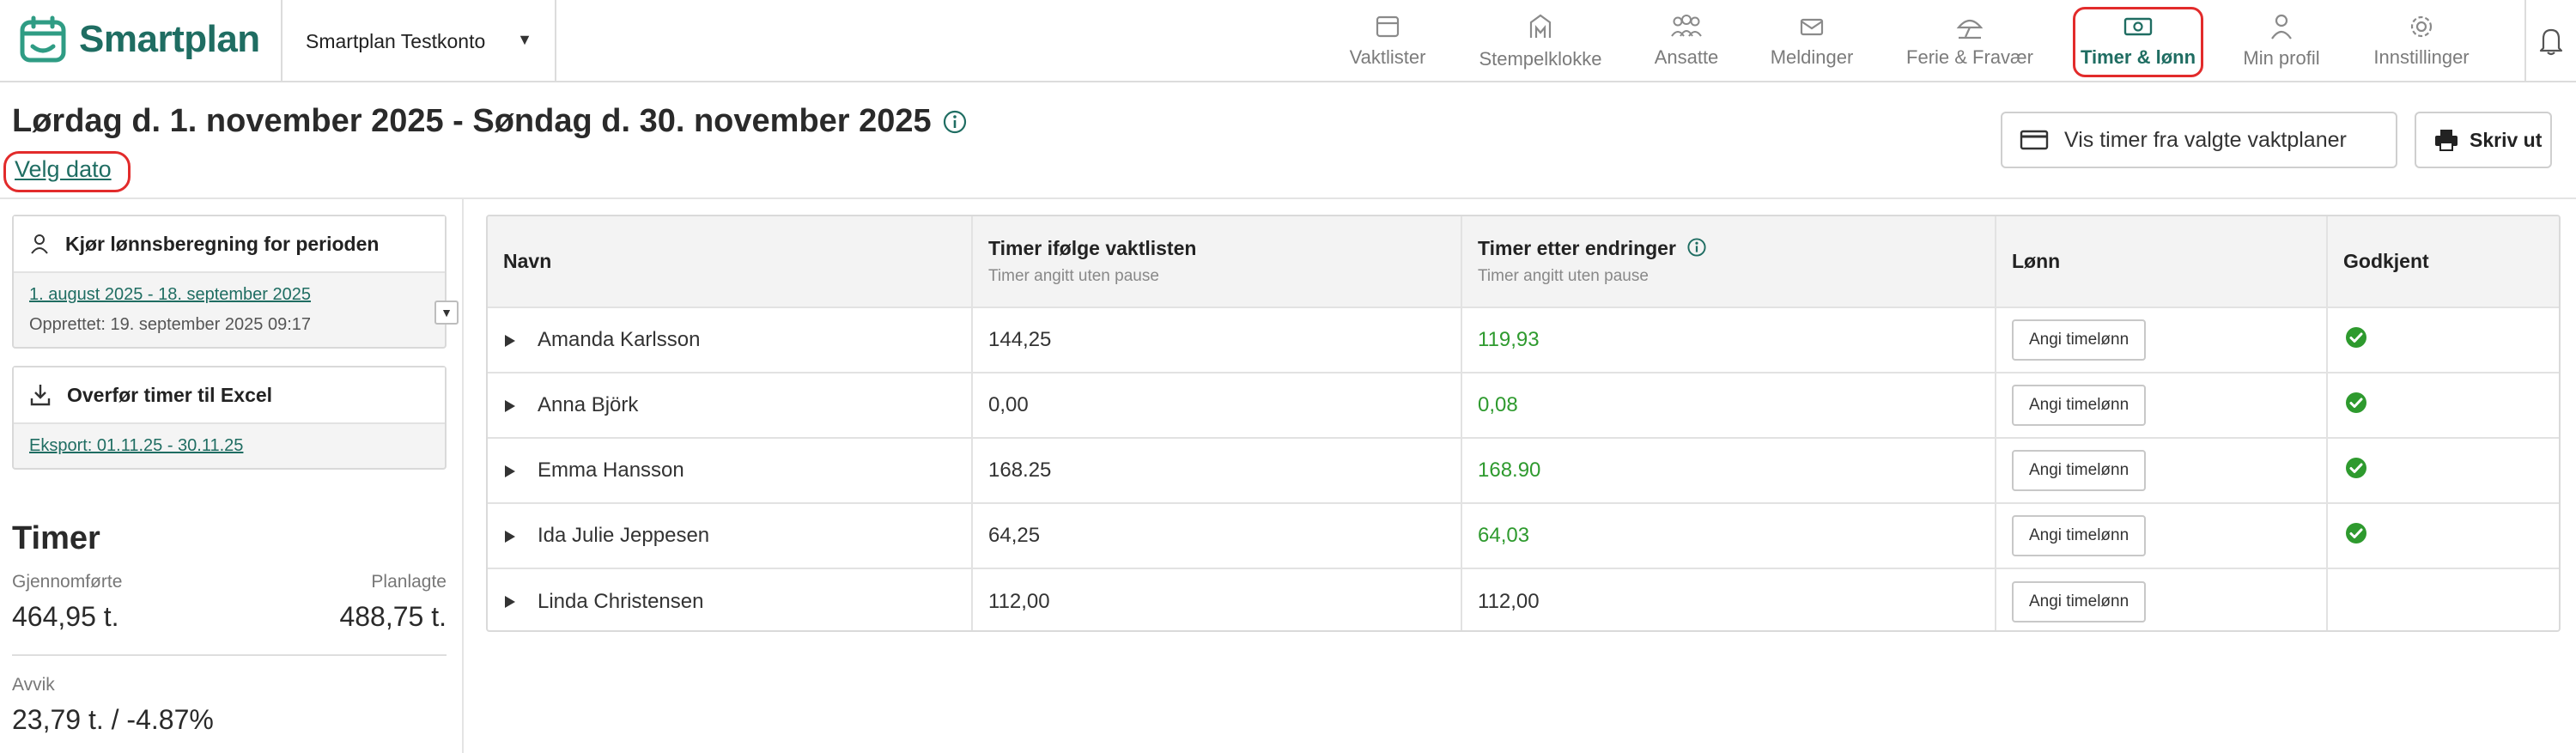  Describe the element at coordinates (2550, 41) in the screenshot. I see `notifications-button` at that location.